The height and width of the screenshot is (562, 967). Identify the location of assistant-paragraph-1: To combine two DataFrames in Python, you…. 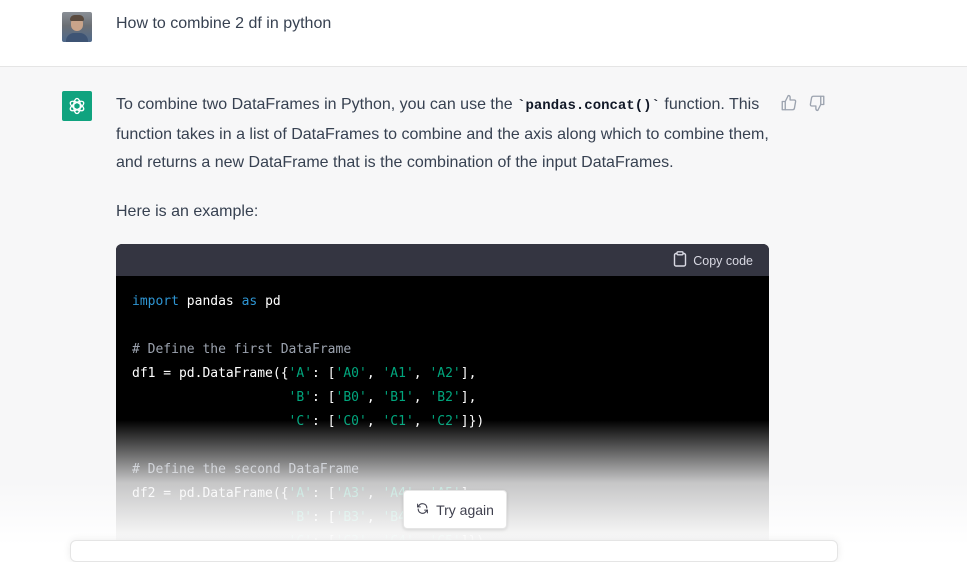
(442, 133).